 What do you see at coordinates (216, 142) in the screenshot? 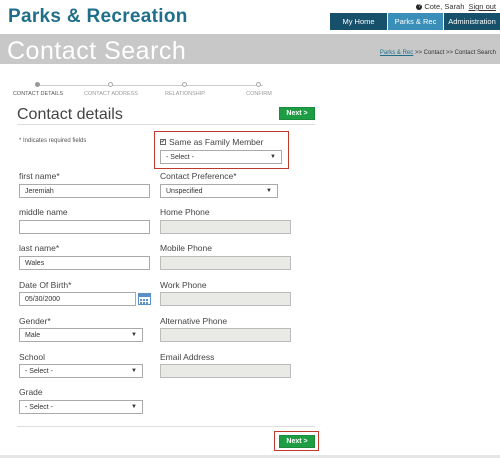
I see `same-as-family-label: Same as Family Member` at bounding box center [216, 142].